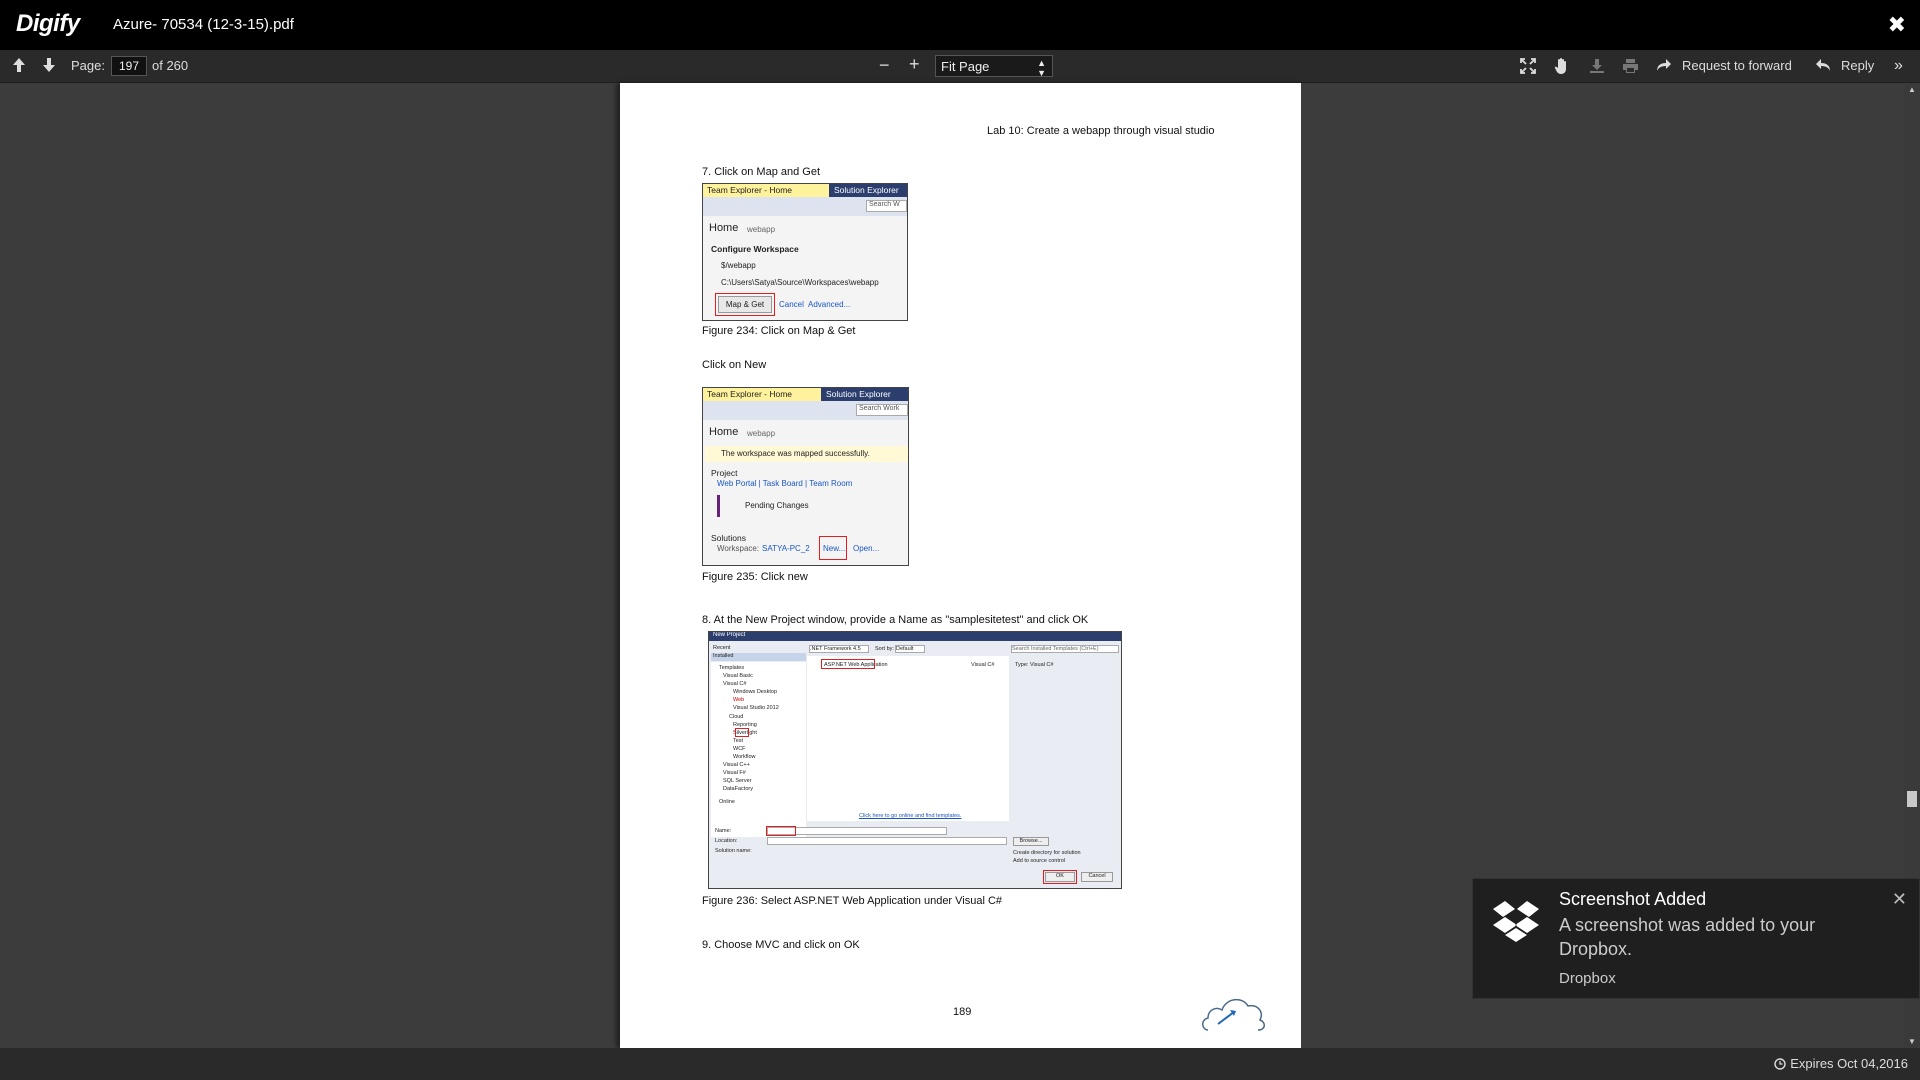 This screenshot has width=1920, height=1080. Describe the element at coordinates (965, 66) in the screenshot. I see `fit-mode-value: Fit Page` at that location.